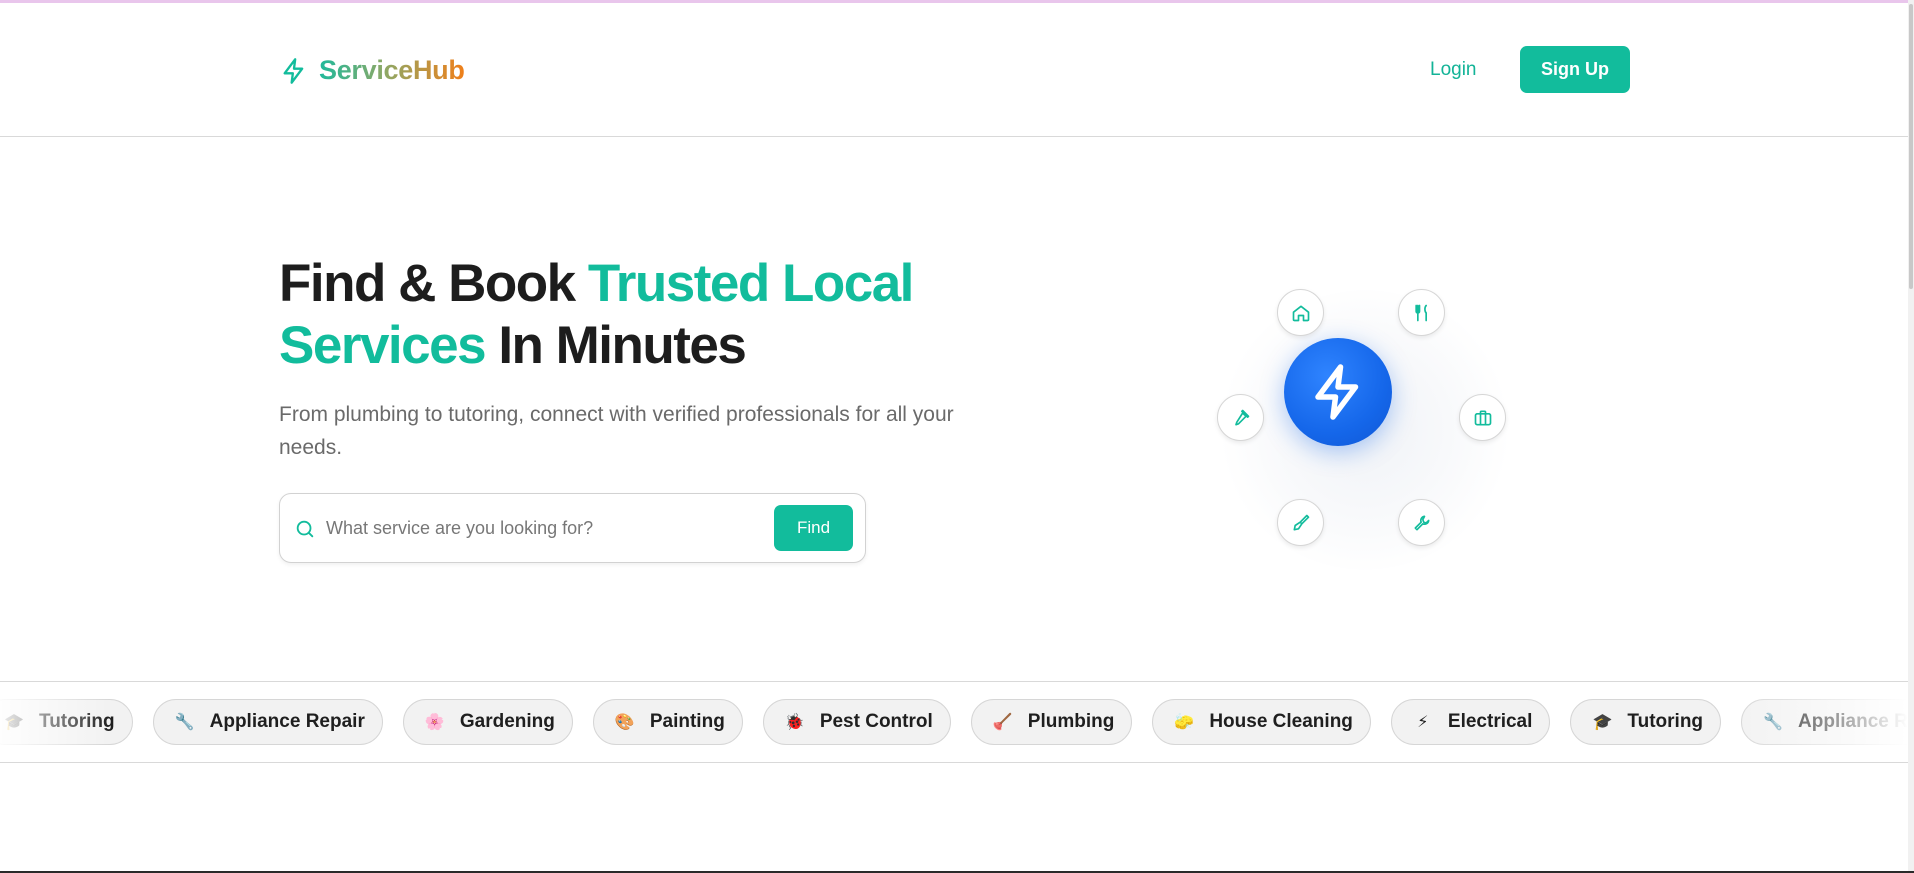  Describe the element at coordinates (813, 528) in the screenshot. I see `find-button: Find` at that location.